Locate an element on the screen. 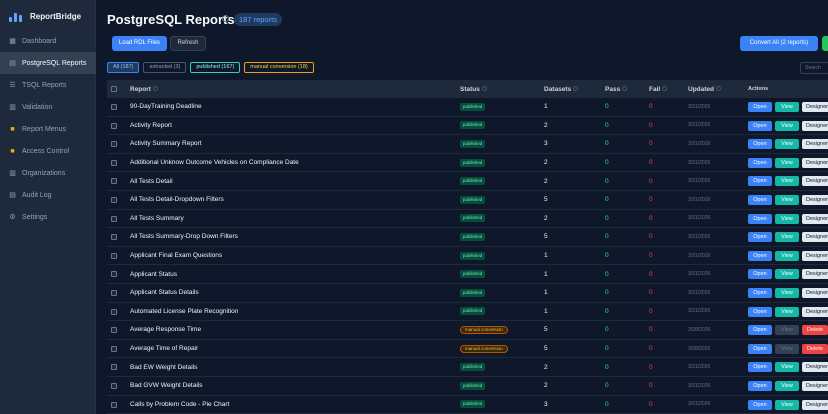 This screenshot has width=828, height=414. report-name: All Tests Detail is located at coordinates (151, 181).